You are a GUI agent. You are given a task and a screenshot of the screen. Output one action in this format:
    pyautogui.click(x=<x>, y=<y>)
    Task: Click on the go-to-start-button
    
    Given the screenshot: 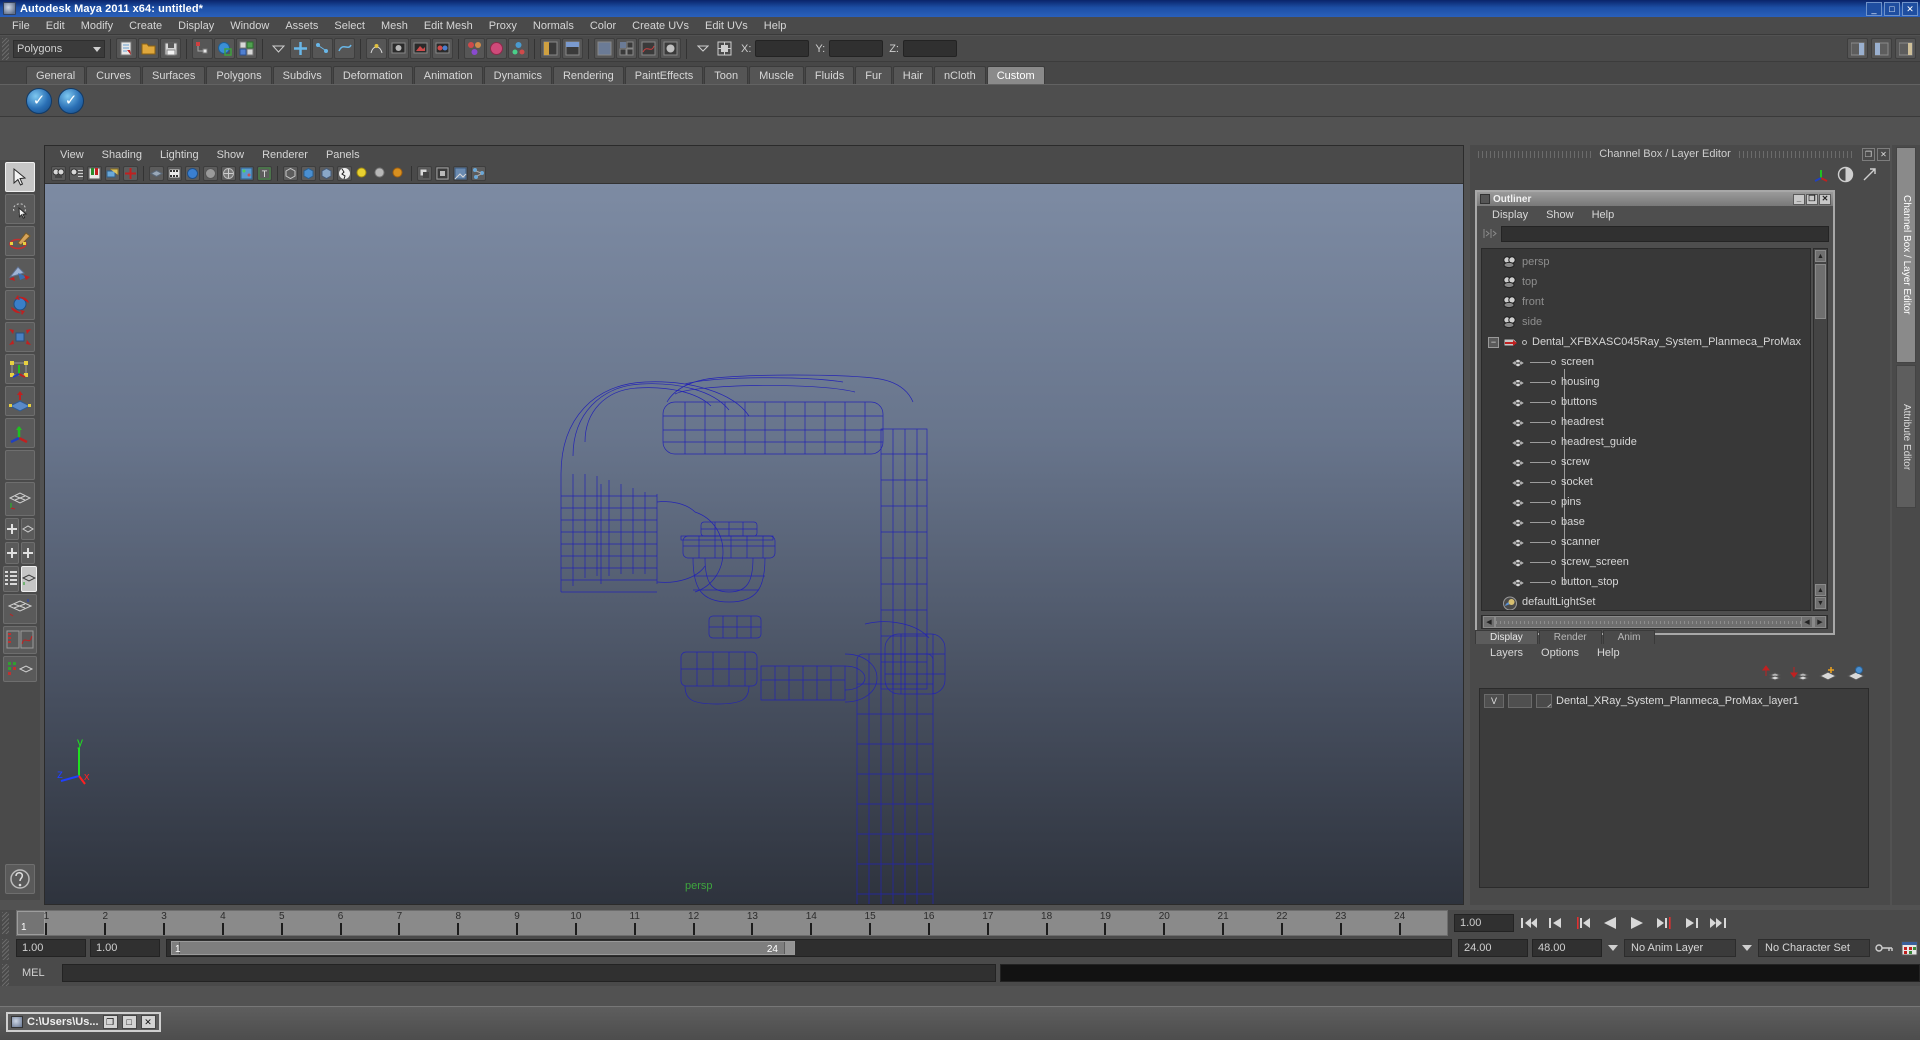 What is the action you would take?
    pyautogui.click(x=1529, y=923)
    